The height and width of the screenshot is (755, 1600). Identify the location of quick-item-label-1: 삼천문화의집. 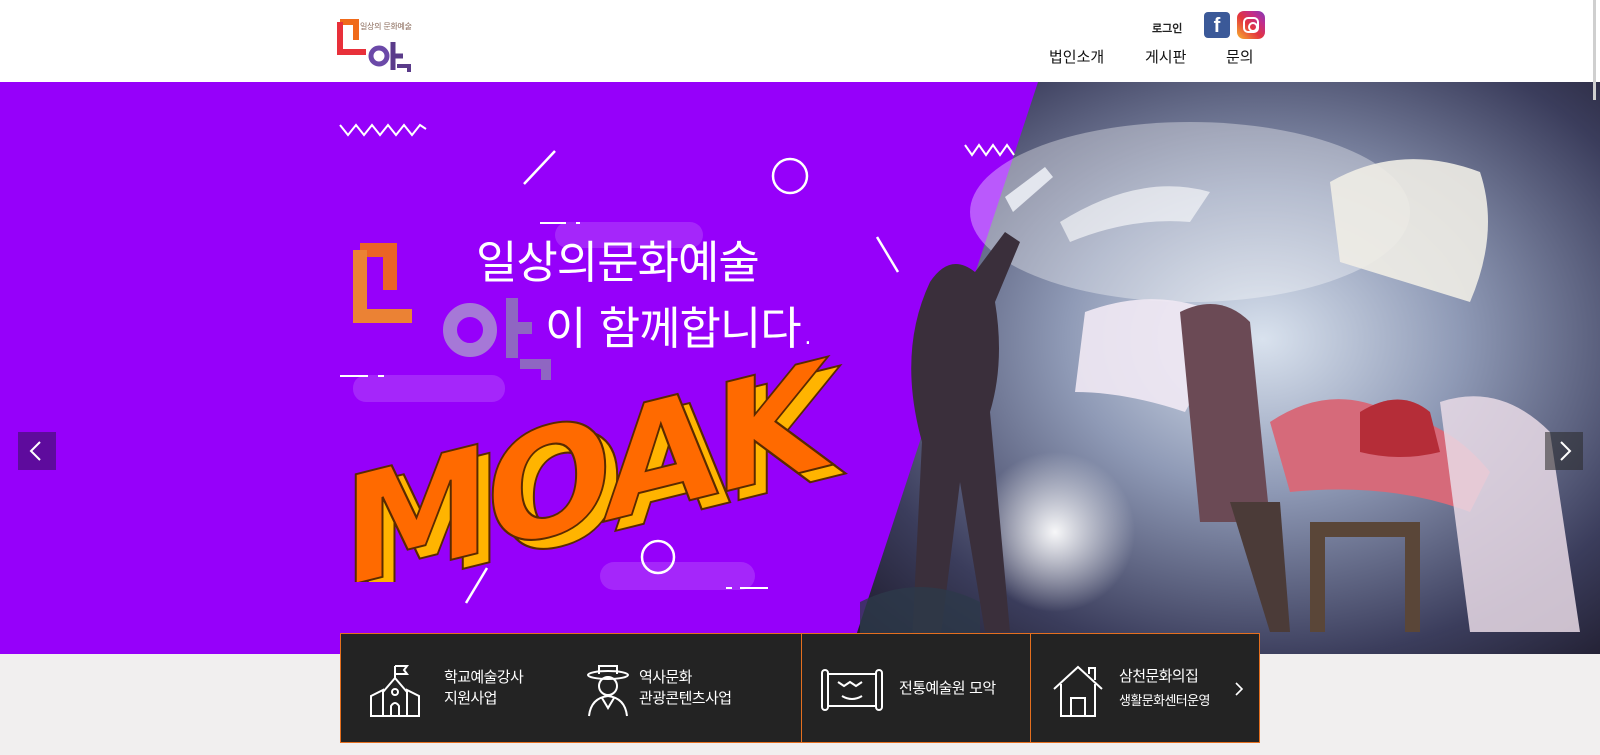
(1159, 676).